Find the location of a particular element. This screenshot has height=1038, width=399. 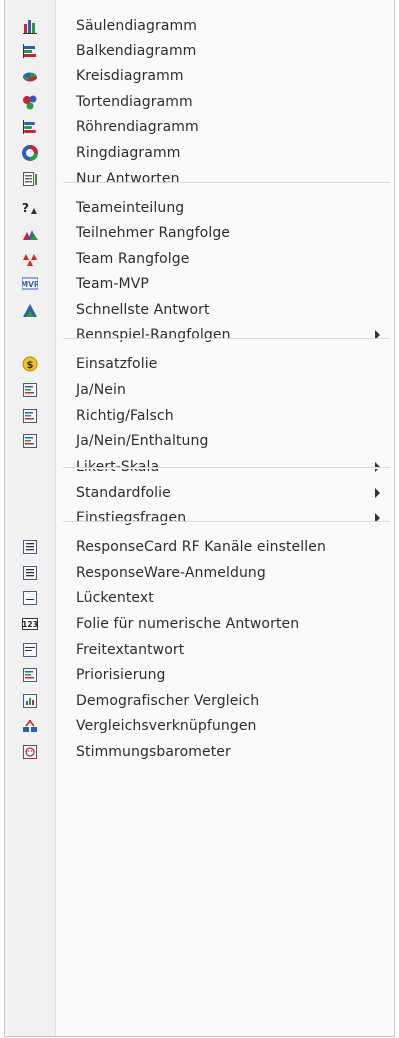

menu-item-folie-fur-numerische-antworten: 123 Folie für numerische Antworten is located at coordinates (199, 624).